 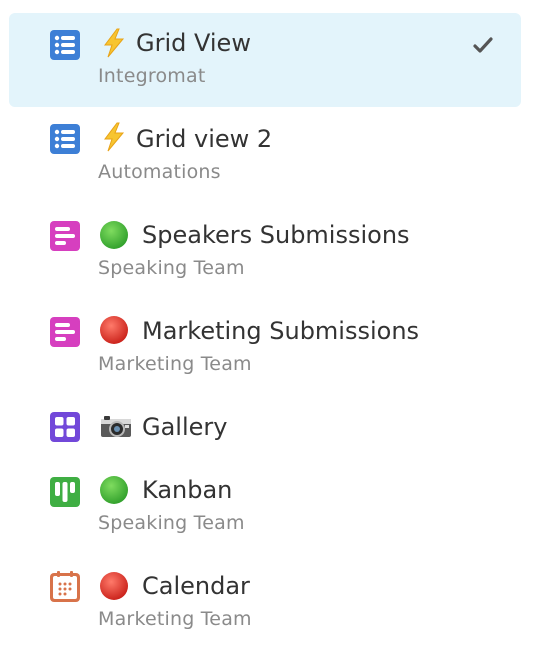 I want to click on view-item-speakers-submissions: Speakers Submissions Speaking Team, so click(x=265, y=253).